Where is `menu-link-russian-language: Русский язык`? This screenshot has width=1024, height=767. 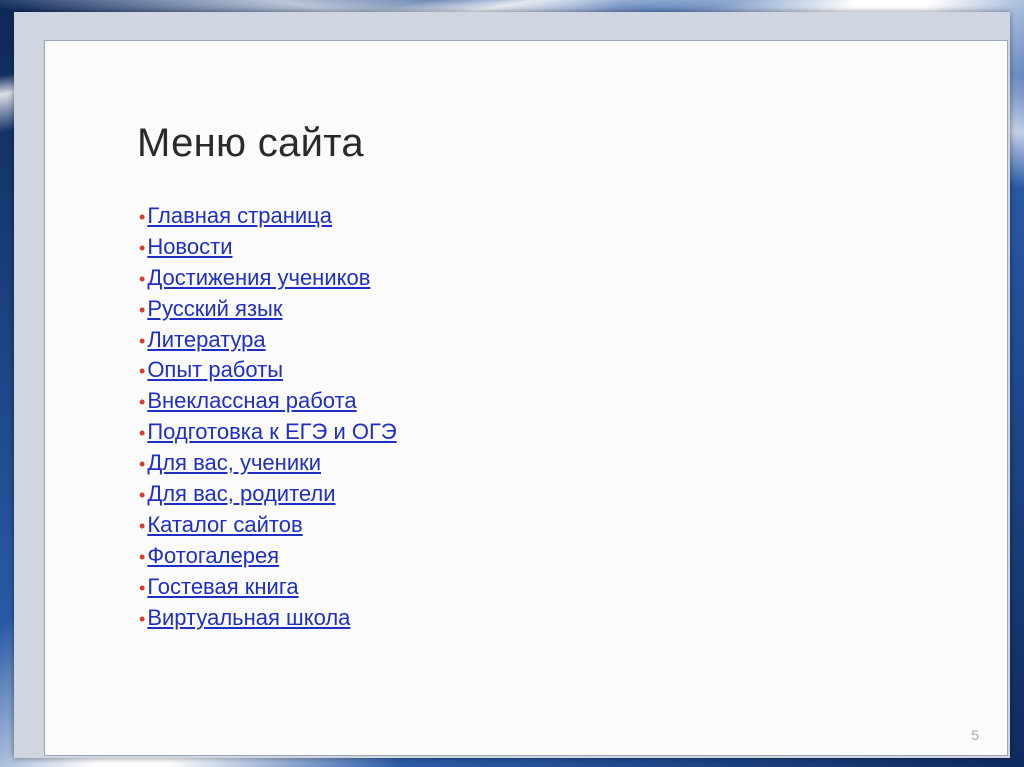
menu-link-russian-language: Русский язык is located at coordinates (214, 308).